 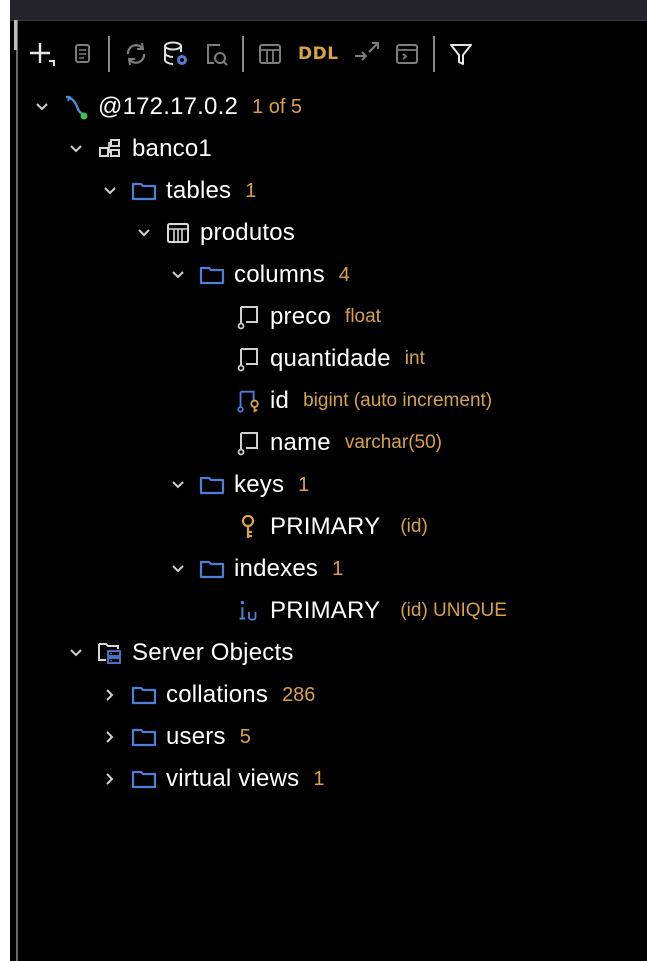 I want to click on table-label: produtos, so click(x=247, y=232).